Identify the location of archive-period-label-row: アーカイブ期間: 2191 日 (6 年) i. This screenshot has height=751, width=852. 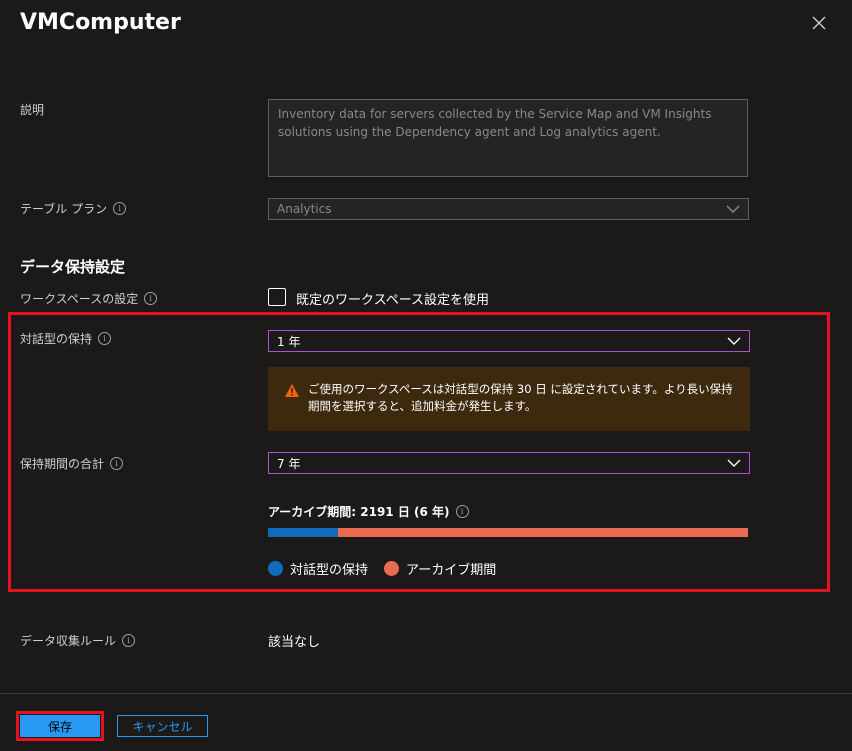
(368, 511).